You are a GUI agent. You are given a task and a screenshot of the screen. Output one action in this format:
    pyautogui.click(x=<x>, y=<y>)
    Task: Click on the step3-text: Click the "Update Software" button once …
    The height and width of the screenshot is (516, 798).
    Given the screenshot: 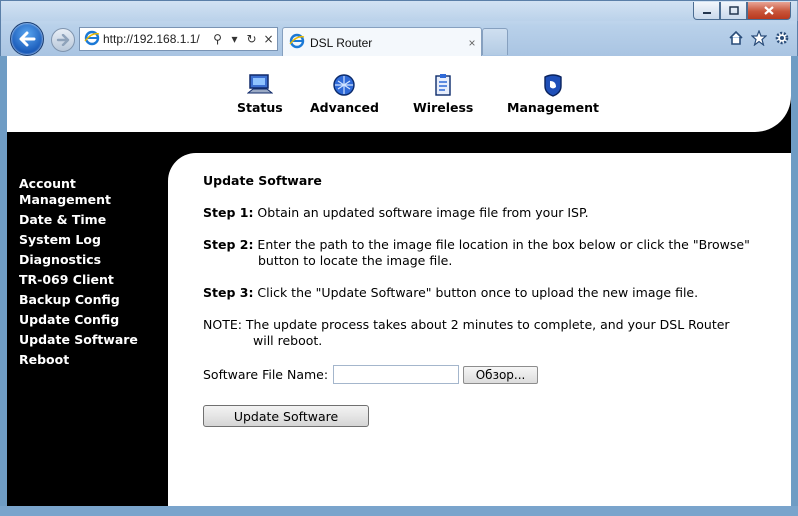 What is the action you would take?
    pyautogui.click(x=476, y=292)
    